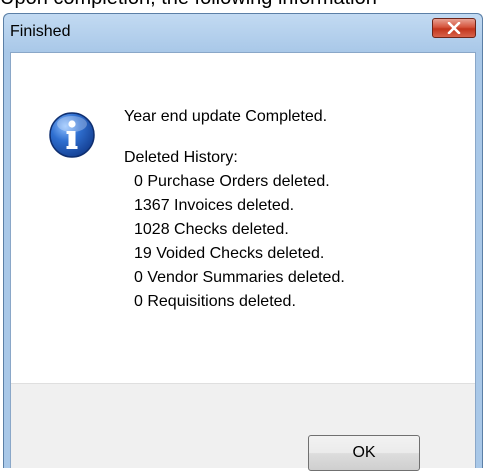 This screenshot has width=486, height=471. I want to click on dialog-title: Finished, so click(40, 31).